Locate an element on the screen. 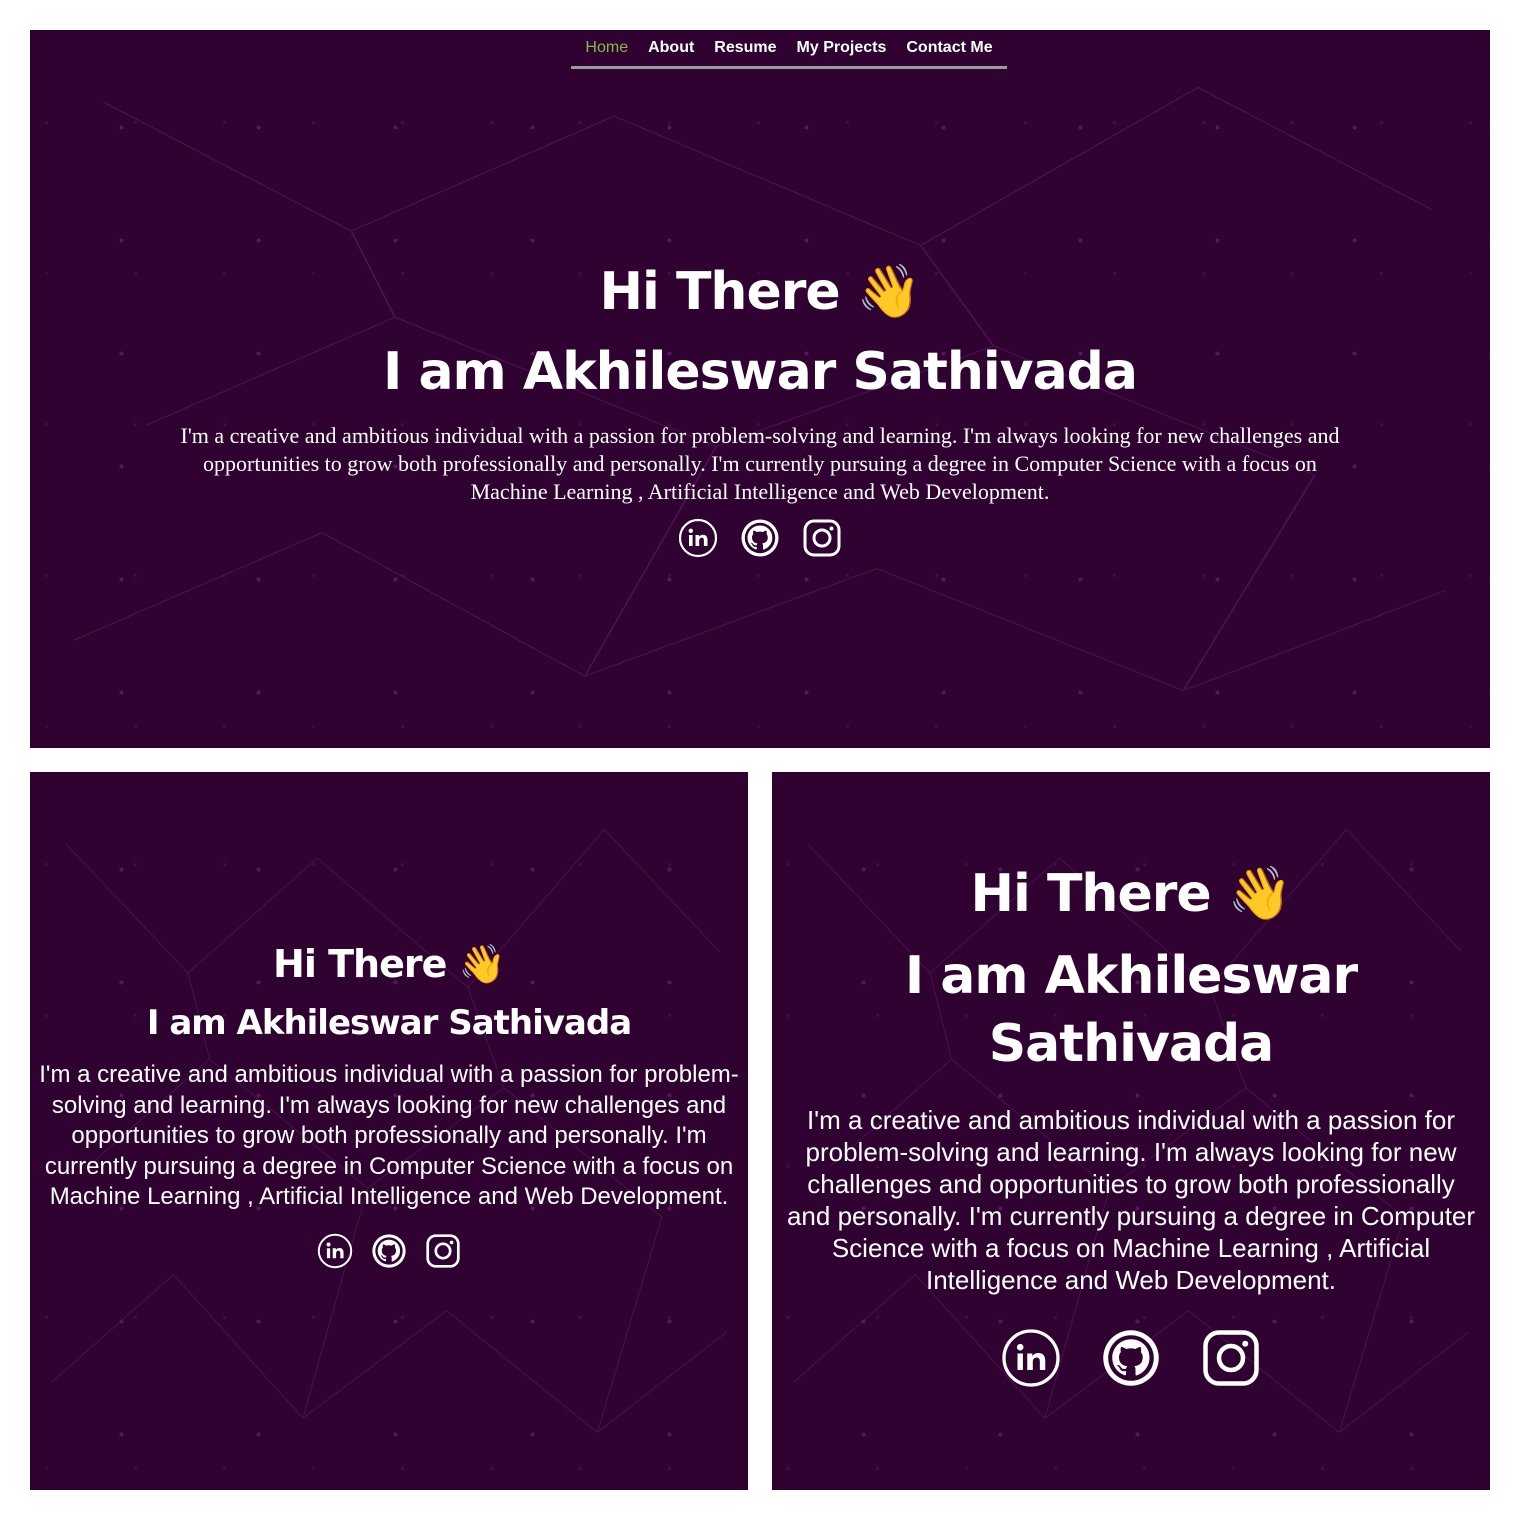 Image resolution: width=1520 pixels, height=1520 pixels. nav-resume: Resume is located at coordinates (745, 48).